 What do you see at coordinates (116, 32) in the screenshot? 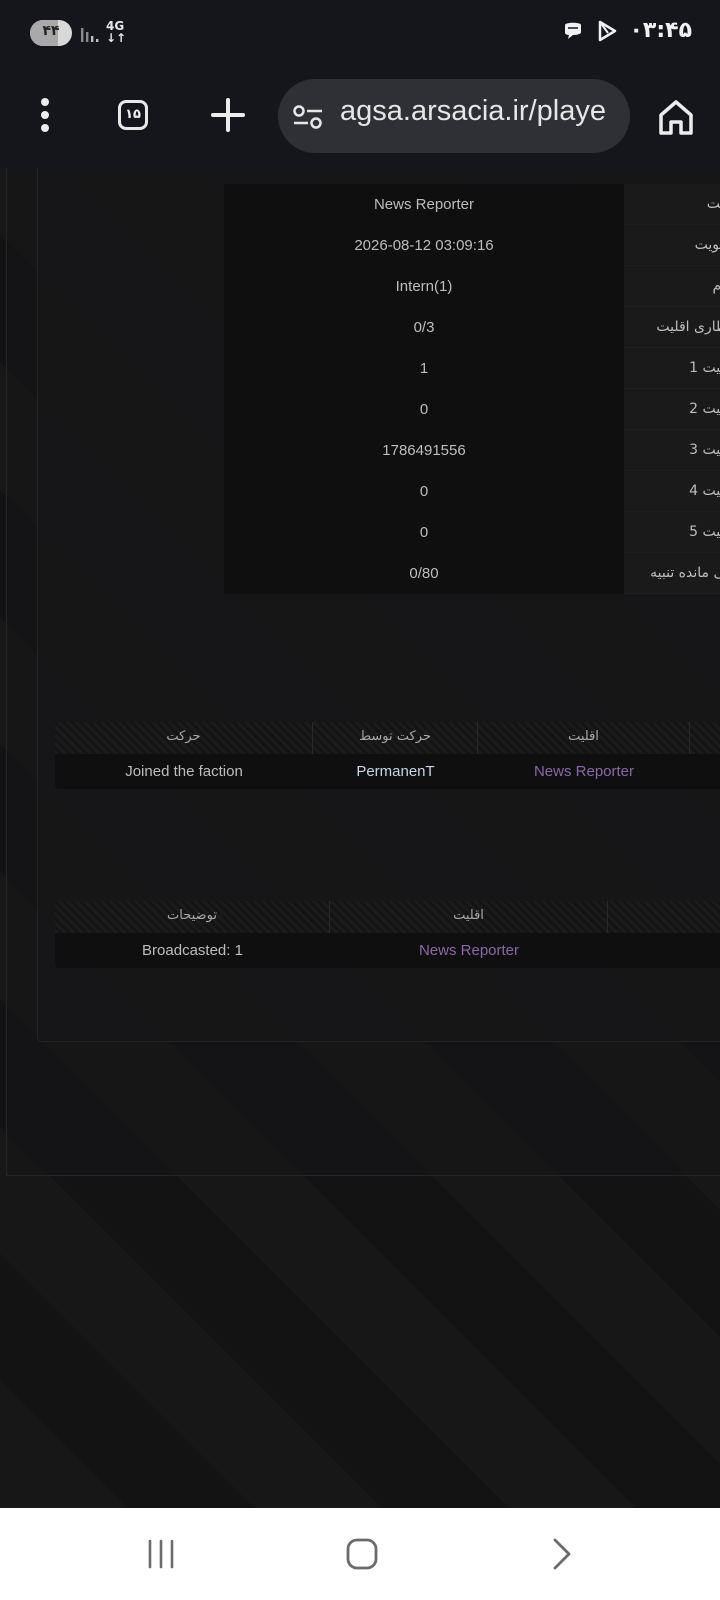
I see `network-type: 4G ↓↑` at bounding box center [116, 32].